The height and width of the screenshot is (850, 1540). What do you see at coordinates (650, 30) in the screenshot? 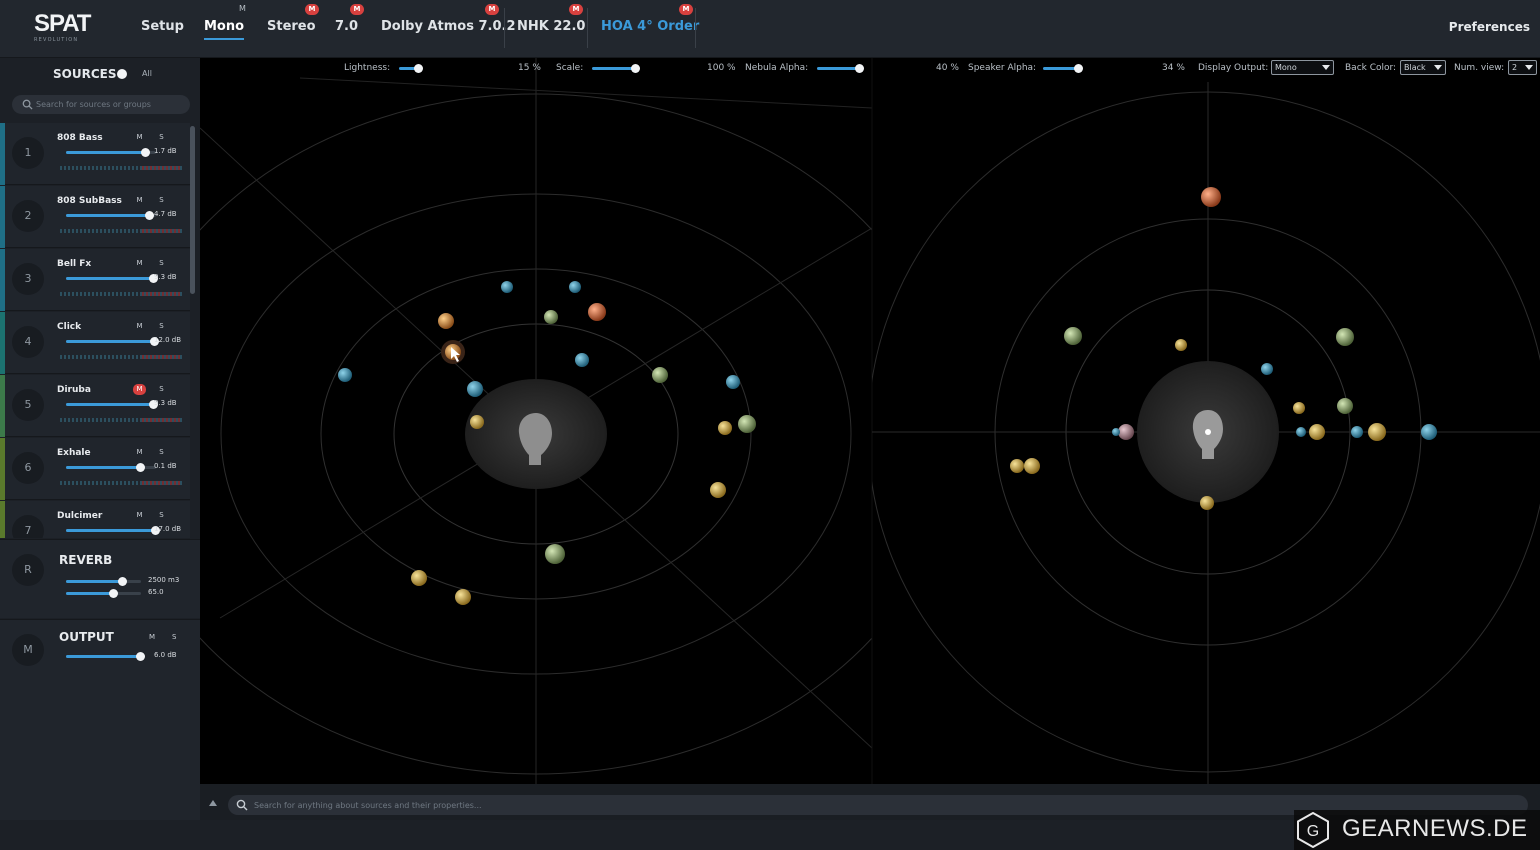
I see `tab-hoa: HOA 4° Order` at bounding box center [650, 30].